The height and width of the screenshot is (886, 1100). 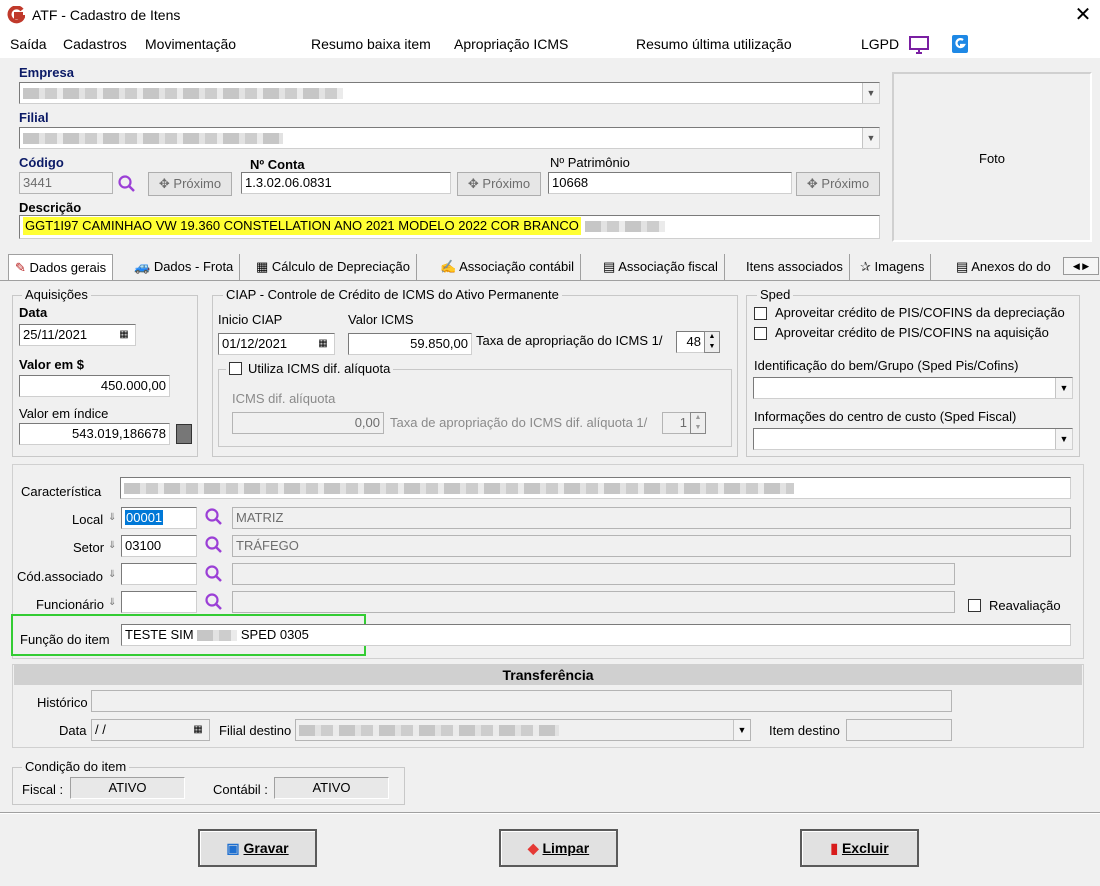 I want to click on inicio-ciap-input: 01/12/2021 ▦, so click(x=276, y=344).